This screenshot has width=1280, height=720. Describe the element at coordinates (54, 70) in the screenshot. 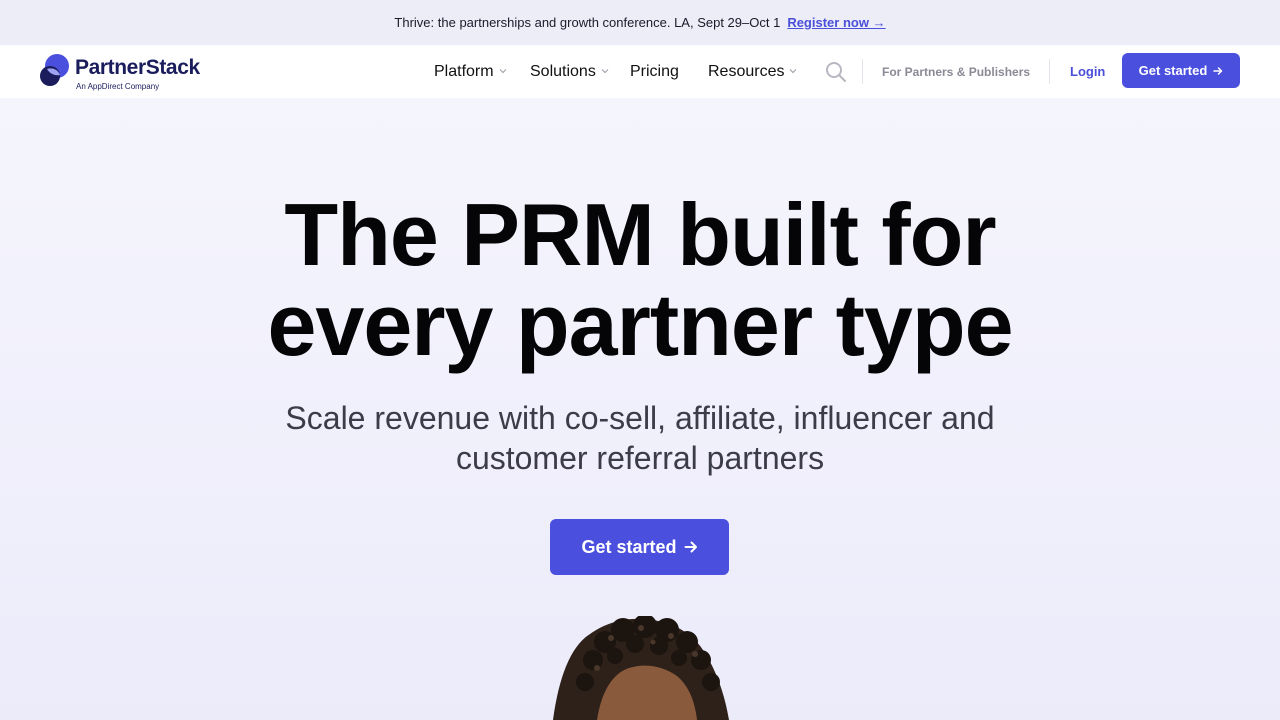

I see `partnerstack-logo-icon` at that location.